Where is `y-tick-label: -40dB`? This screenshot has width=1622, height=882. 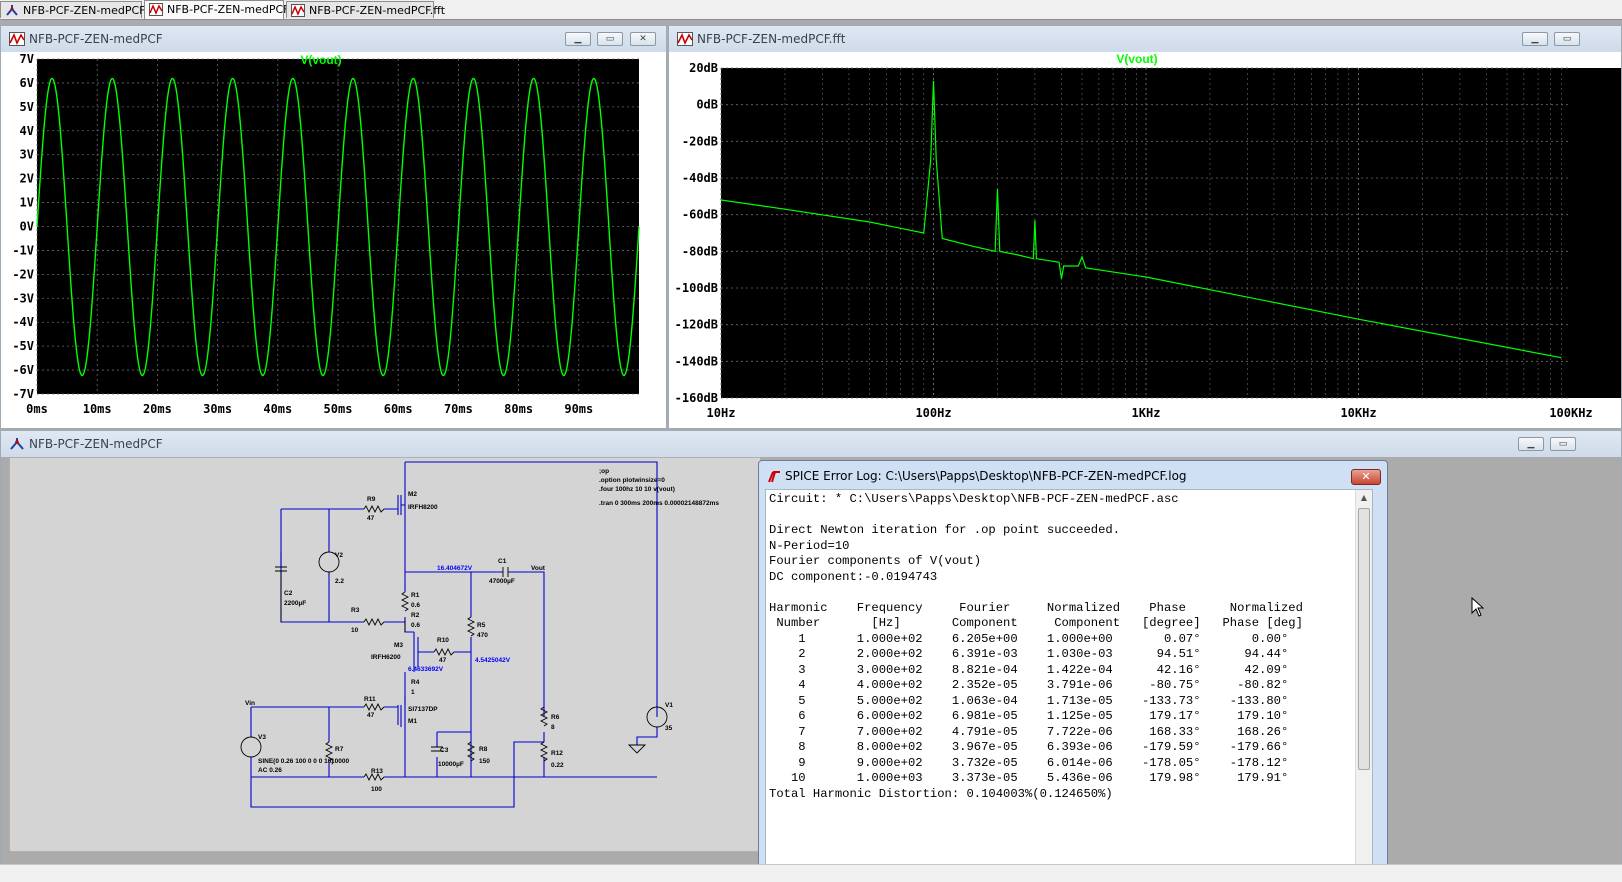 y-tick-label: -40dB is located at coordinates (700, 178).